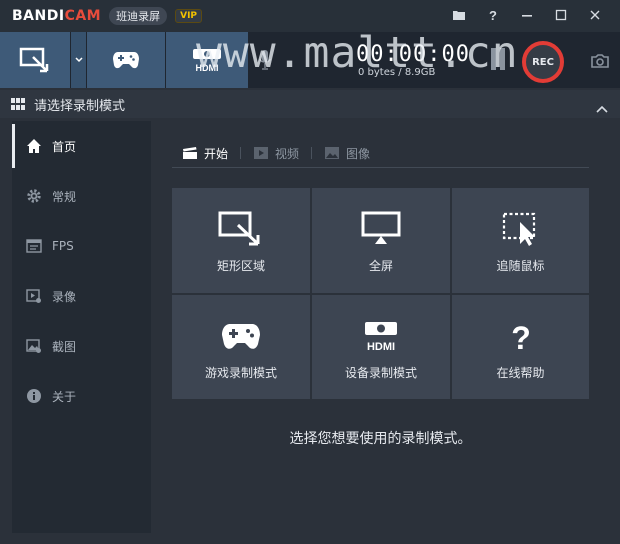 The height and width of the screenshot is (544, 620). I want to click on minimize-icon, so click(527, 16).